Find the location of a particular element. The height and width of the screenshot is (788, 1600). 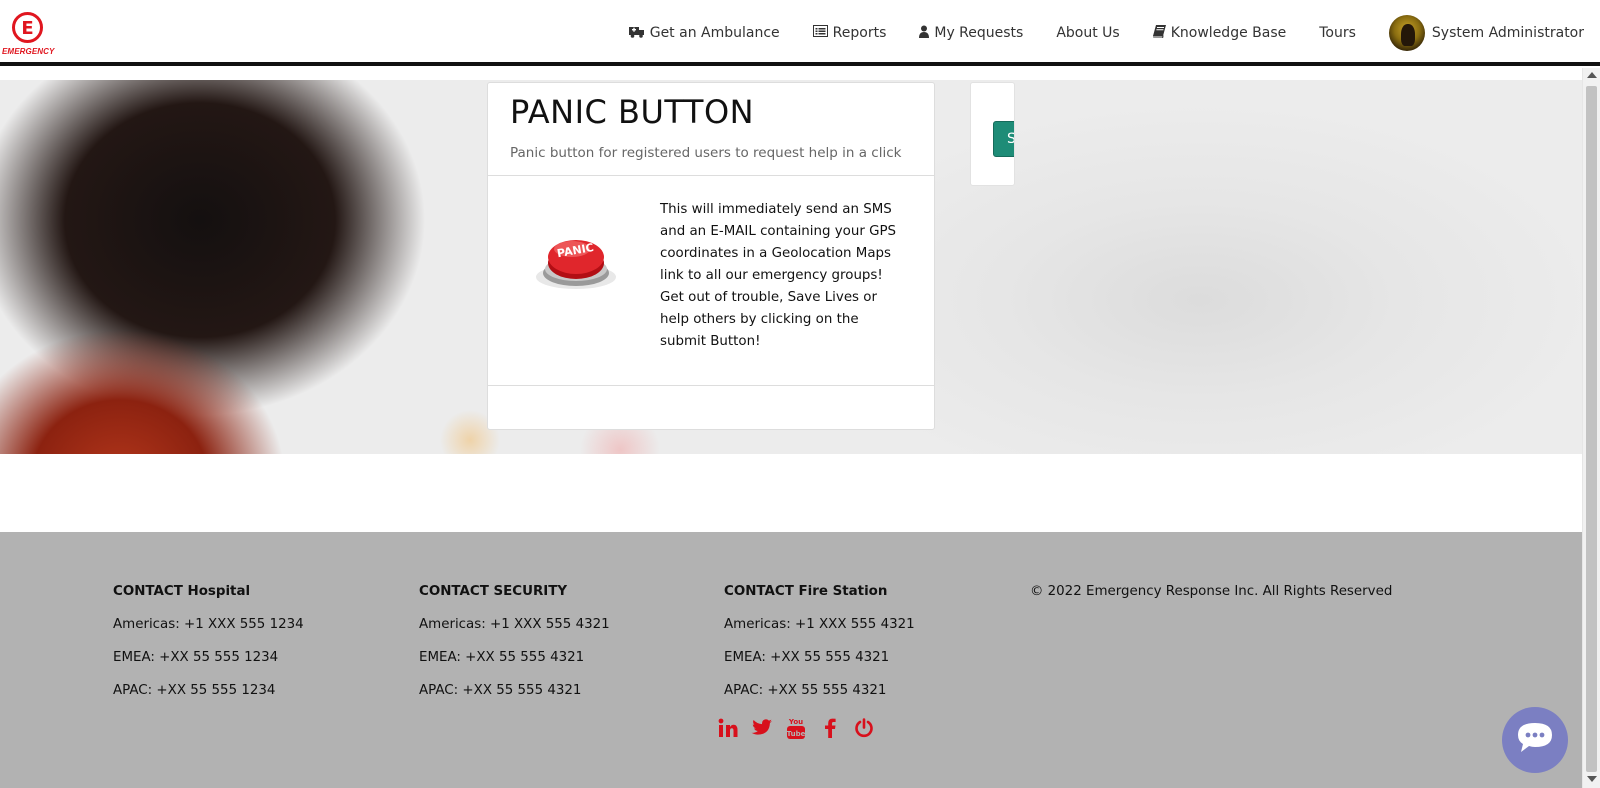

nav-label-knowledge-base: Knowledge Base is located at coordinates (1228, 33).